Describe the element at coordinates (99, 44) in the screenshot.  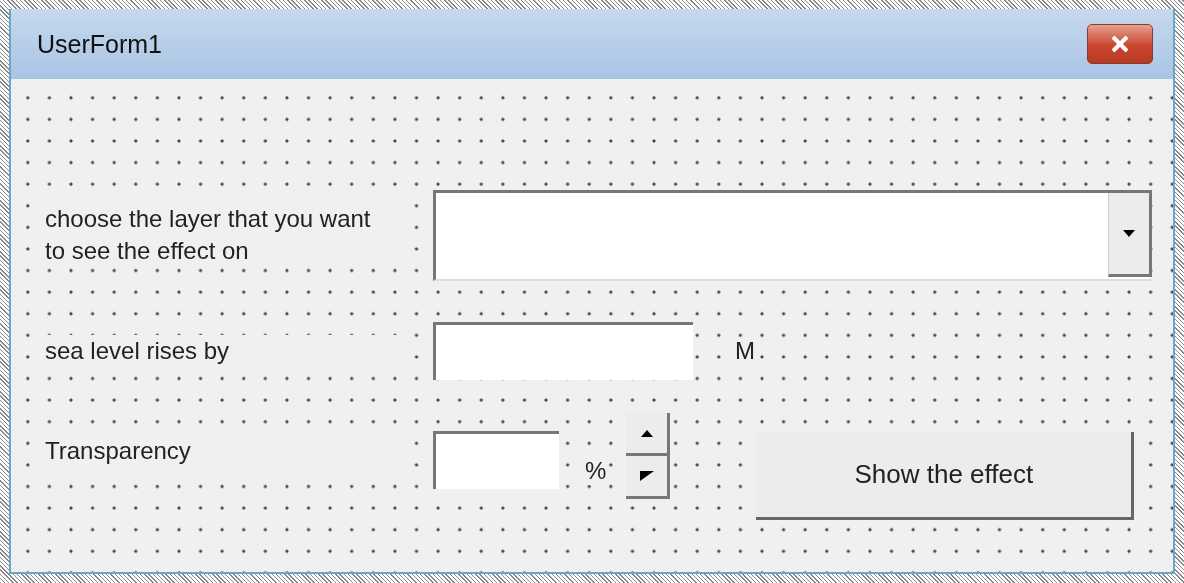
I see `window-title: UserForm1` at that location.